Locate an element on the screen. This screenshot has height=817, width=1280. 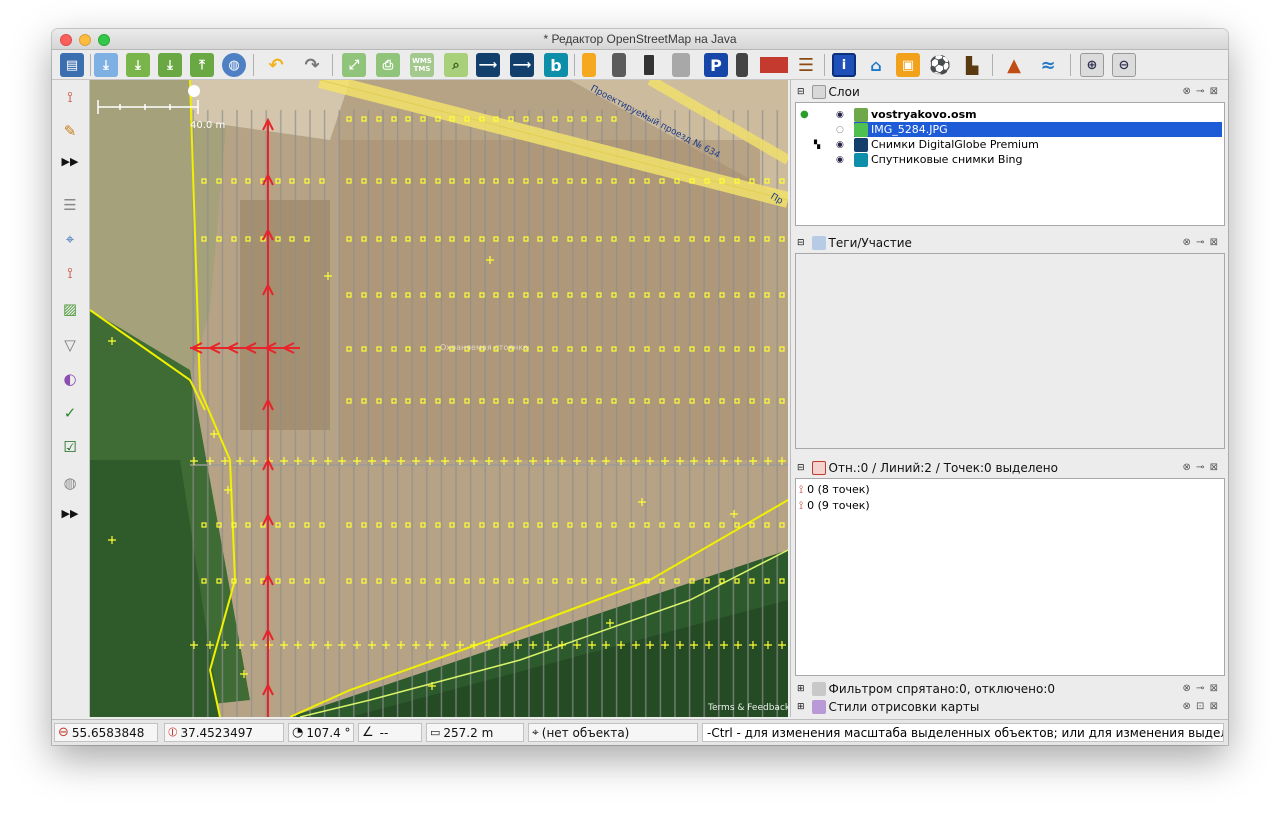
zoom-in-icon: ⊕ is located at coordinates (1092, 65).